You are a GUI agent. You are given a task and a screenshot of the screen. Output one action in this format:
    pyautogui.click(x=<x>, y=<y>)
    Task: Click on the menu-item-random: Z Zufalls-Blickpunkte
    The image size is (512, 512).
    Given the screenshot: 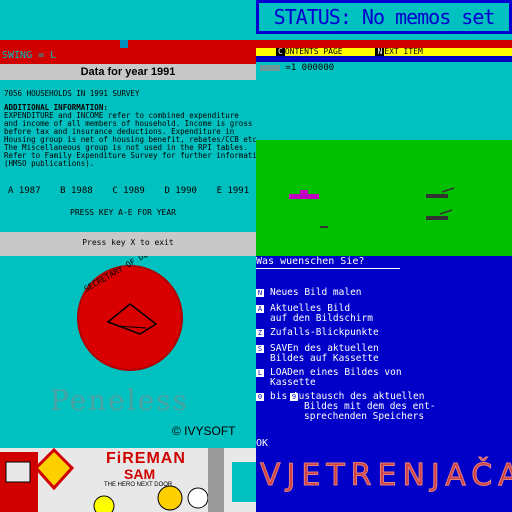 What is the action you would take?
    pyautogui.click(x=317, y=333)
    